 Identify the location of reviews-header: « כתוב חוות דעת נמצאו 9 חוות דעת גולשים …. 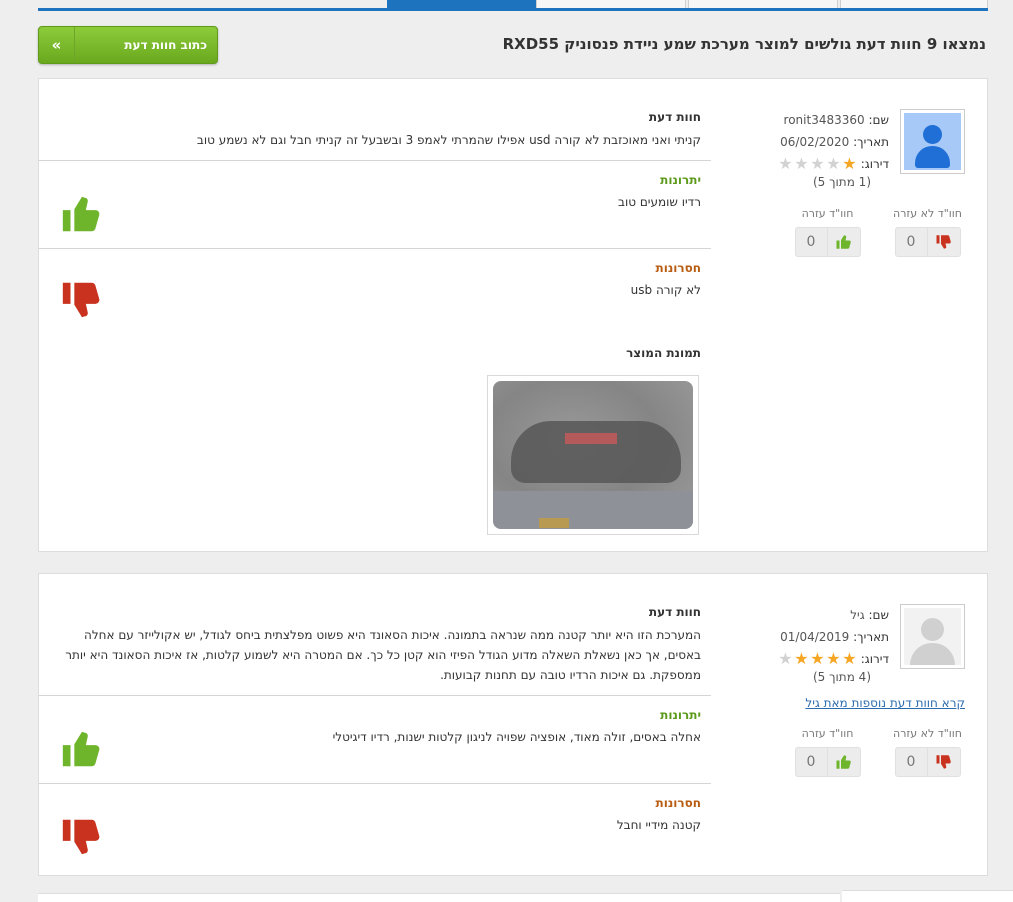
(513, 46).